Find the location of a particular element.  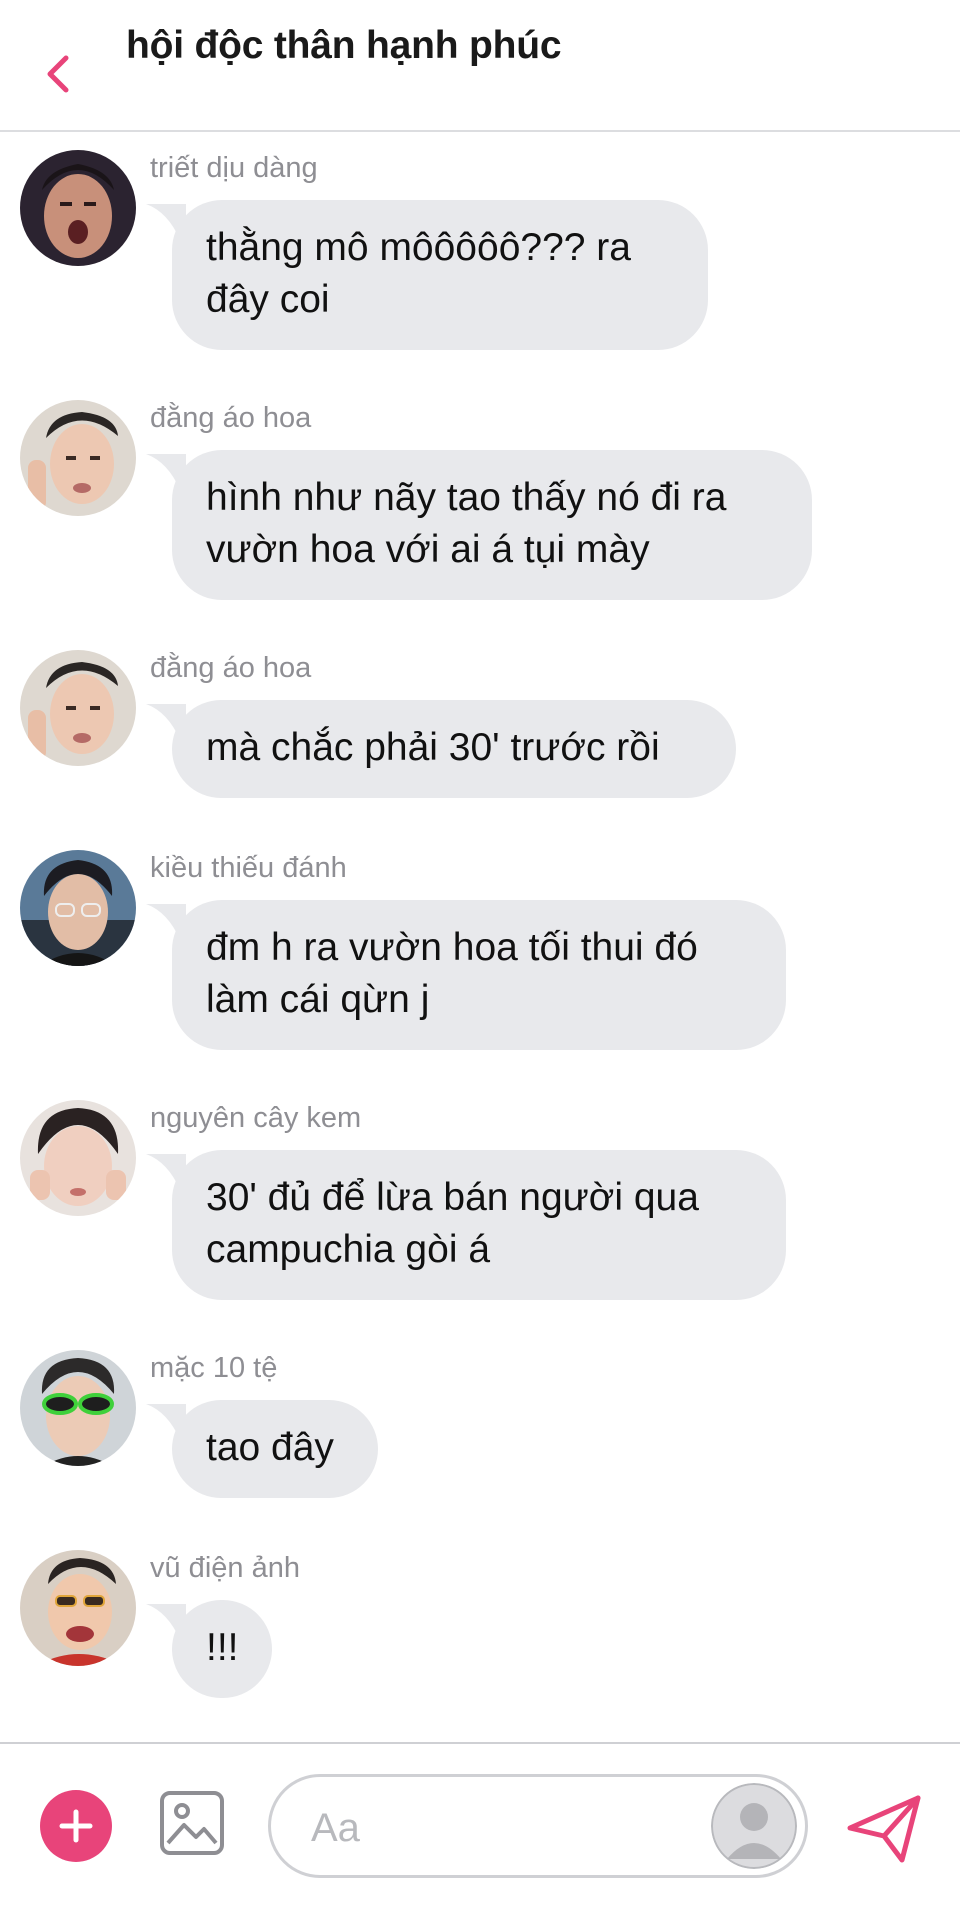

message-bubble: !!! is located at coordinates (222, 1649).